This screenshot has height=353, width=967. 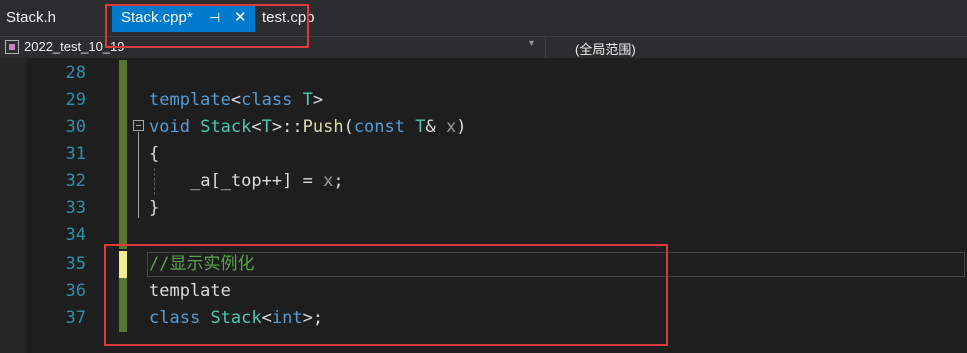 What do you see at coordinates (483, 181) in the screenshot?
I see `code-line: 32 _a[_top++] = x;` at bounding box center [483, 181].